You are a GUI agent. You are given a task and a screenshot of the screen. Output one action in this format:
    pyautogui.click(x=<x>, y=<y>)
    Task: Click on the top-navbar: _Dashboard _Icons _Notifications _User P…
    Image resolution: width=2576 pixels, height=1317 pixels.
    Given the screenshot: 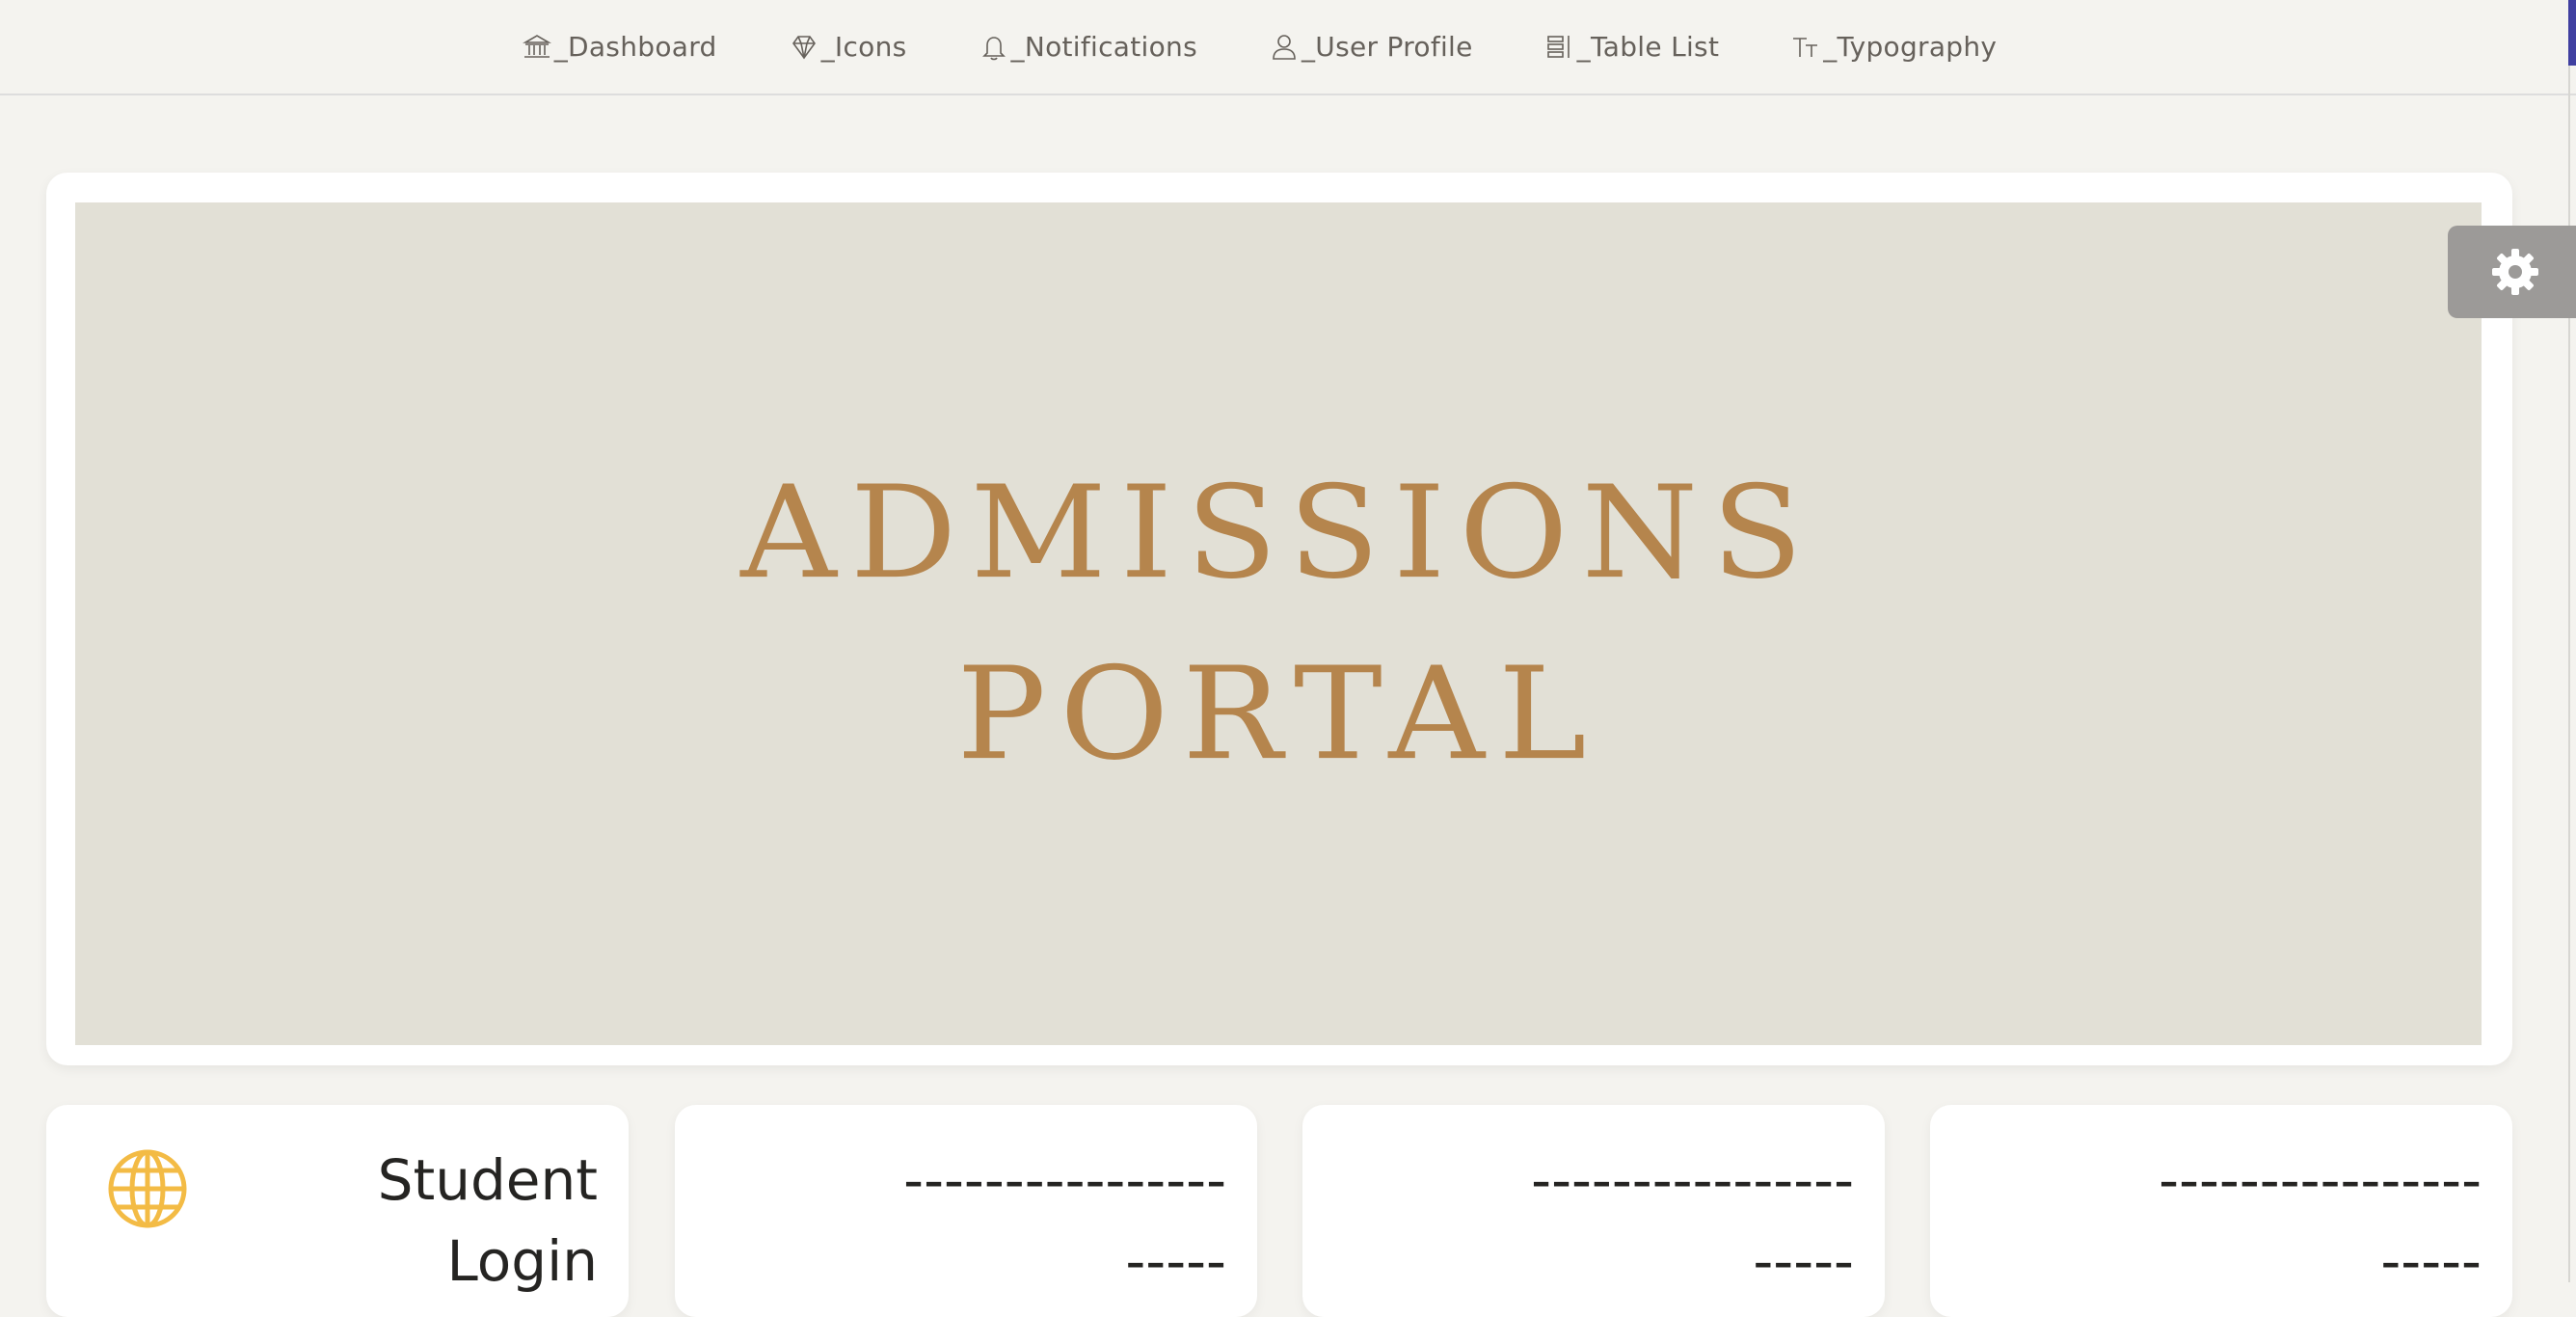 What is the action you would take?
    pyautogui.click(x=1288, y=47)
    